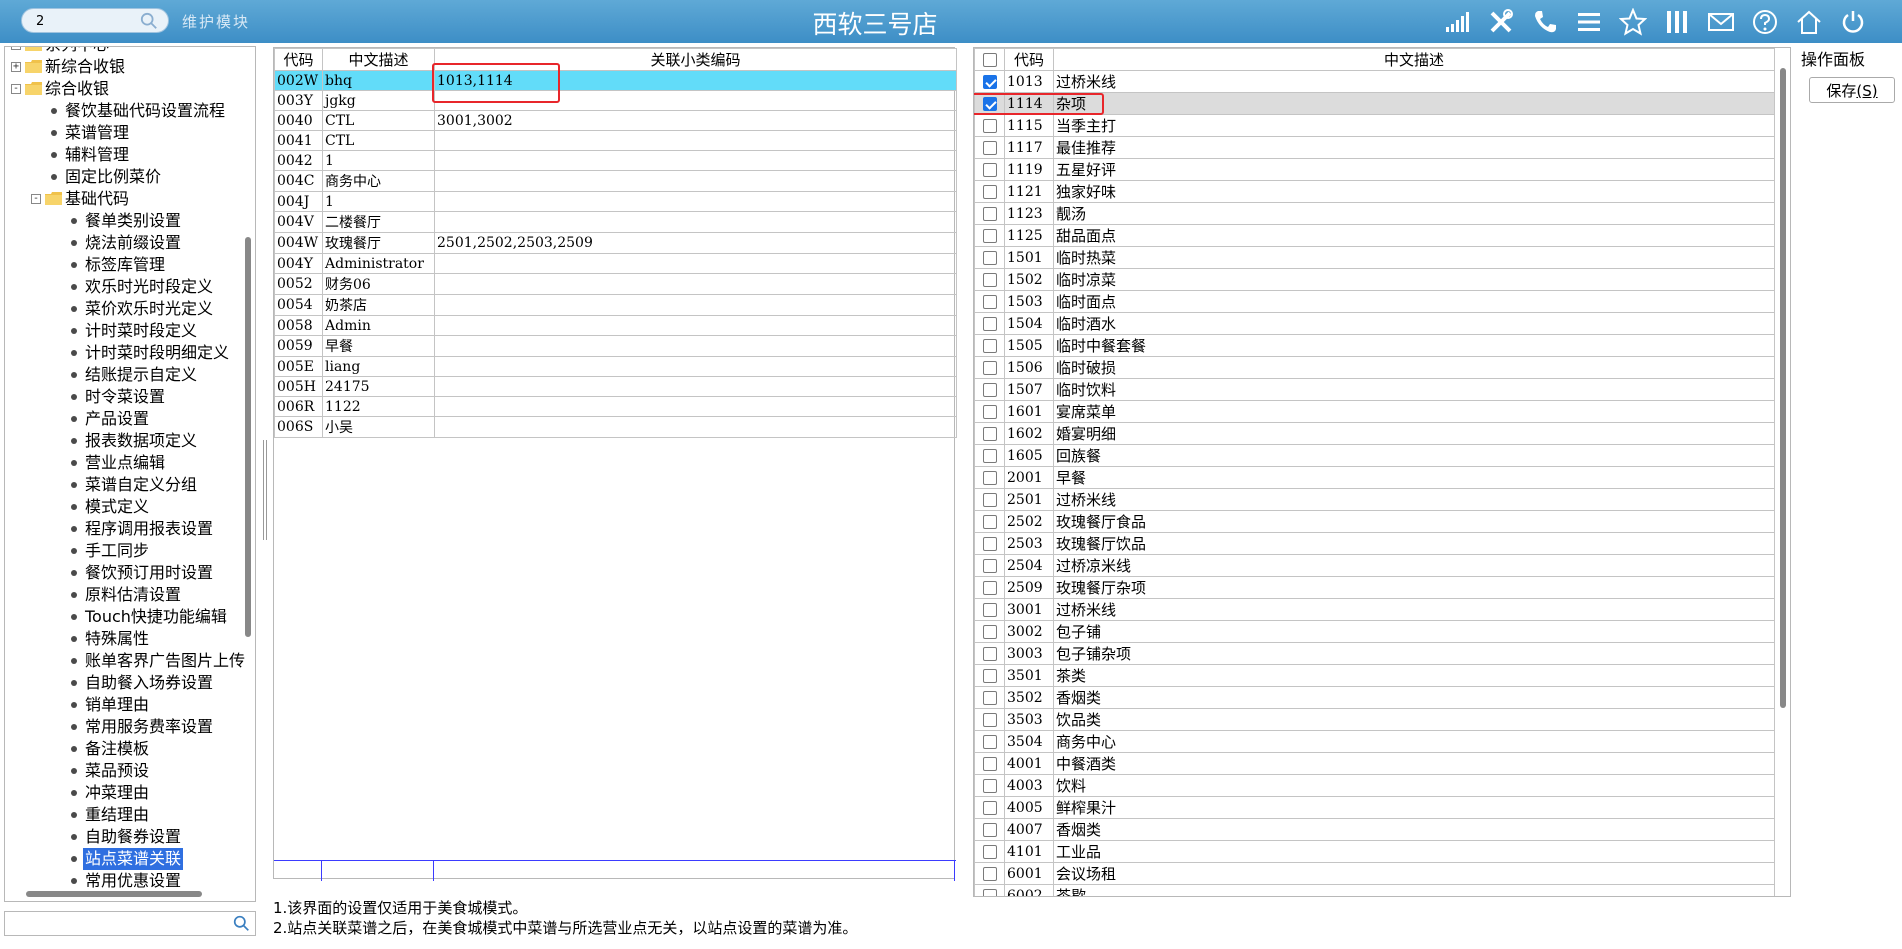 Image resolution: width=1902 pixels, height=949 pixels. Describe the element at coordinates (615, 427) in the screenshot. I see `table-row: 006S 小吴` at that location.